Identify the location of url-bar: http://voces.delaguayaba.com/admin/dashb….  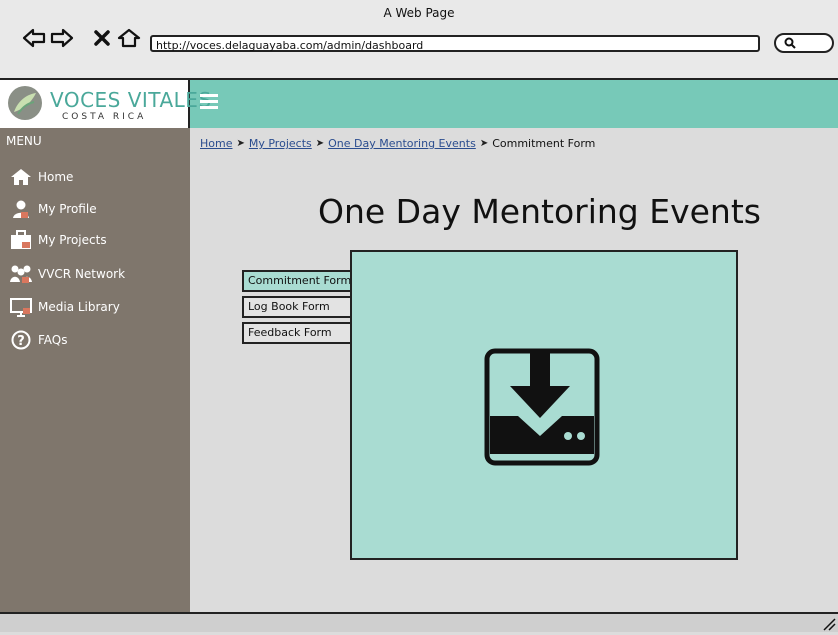
(455, 43).